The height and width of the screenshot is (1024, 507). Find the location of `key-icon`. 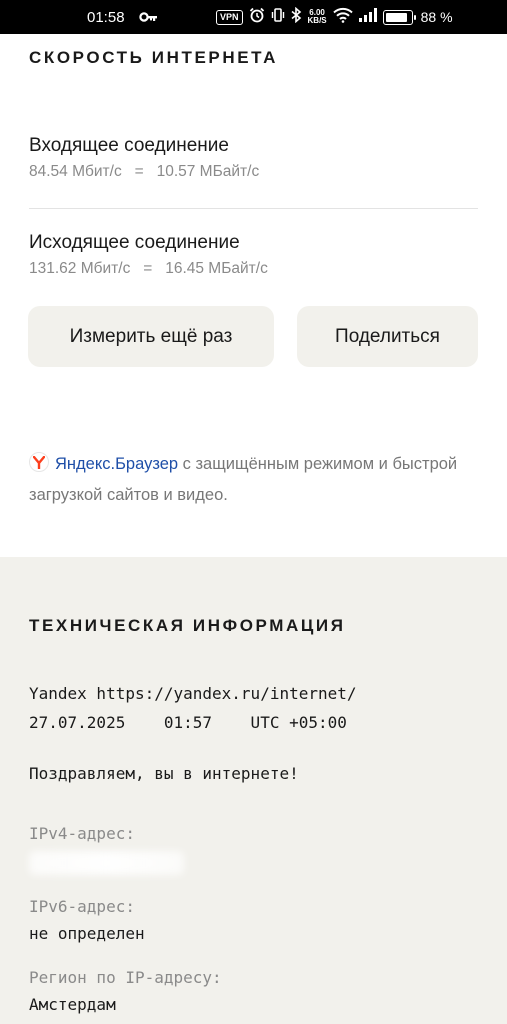

key-icon is located at coordinates (149, 17).